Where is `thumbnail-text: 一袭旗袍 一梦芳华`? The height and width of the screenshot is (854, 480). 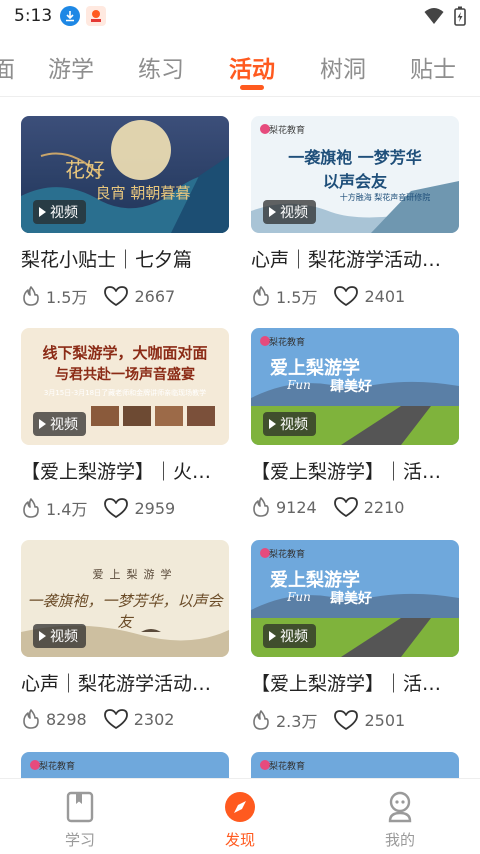 thumbnail-text: 一袭旗袍 一梦芳华 is located at coordinates (355, 157).